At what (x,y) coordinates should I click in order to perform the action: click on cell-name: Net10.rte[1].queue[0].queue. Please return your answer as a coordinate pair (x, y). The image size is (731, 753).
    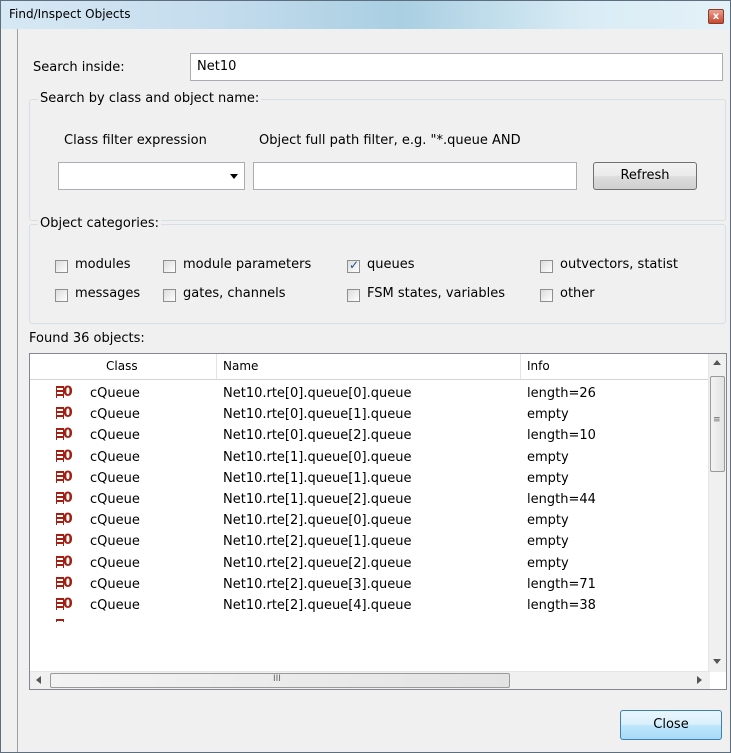
    Looking at the image, I should click on (317, 457).